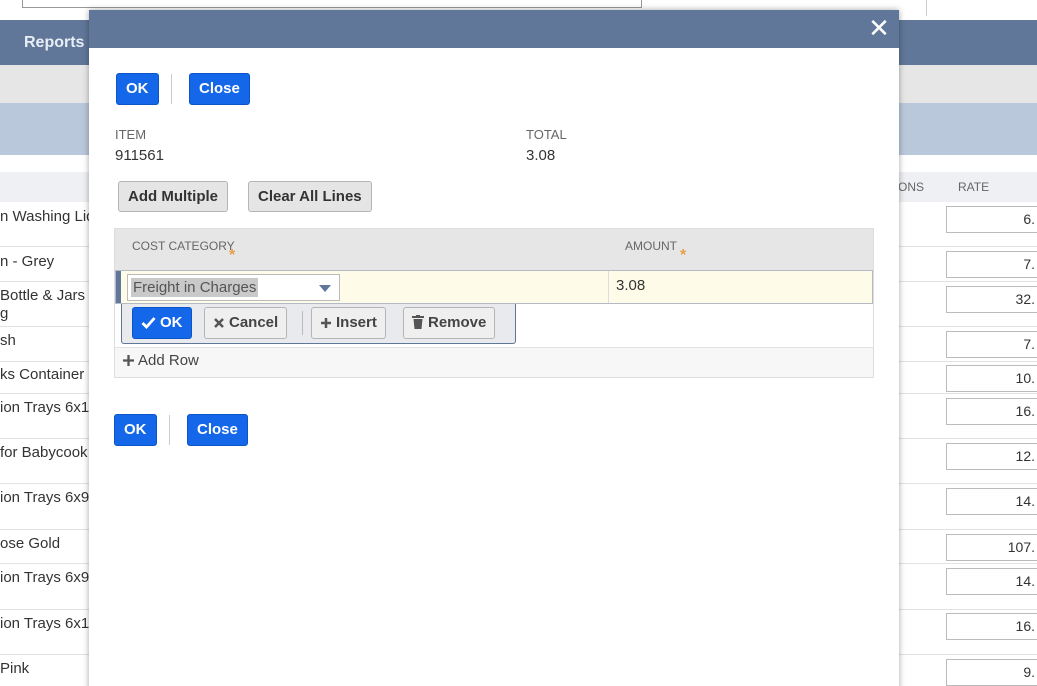  Describe the element at coordinates (608, 287) in the screenshot. I see `cell-divider` at that location.